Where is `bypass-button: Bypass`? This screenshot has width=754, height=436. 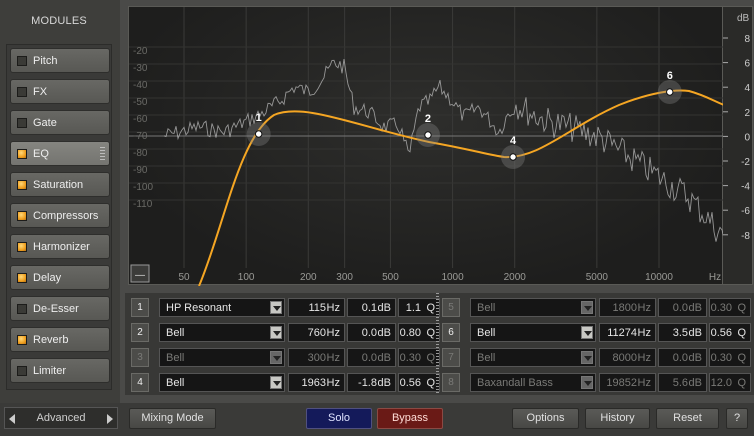 bypass-button: Bypass is located at coordinates (410, 418).